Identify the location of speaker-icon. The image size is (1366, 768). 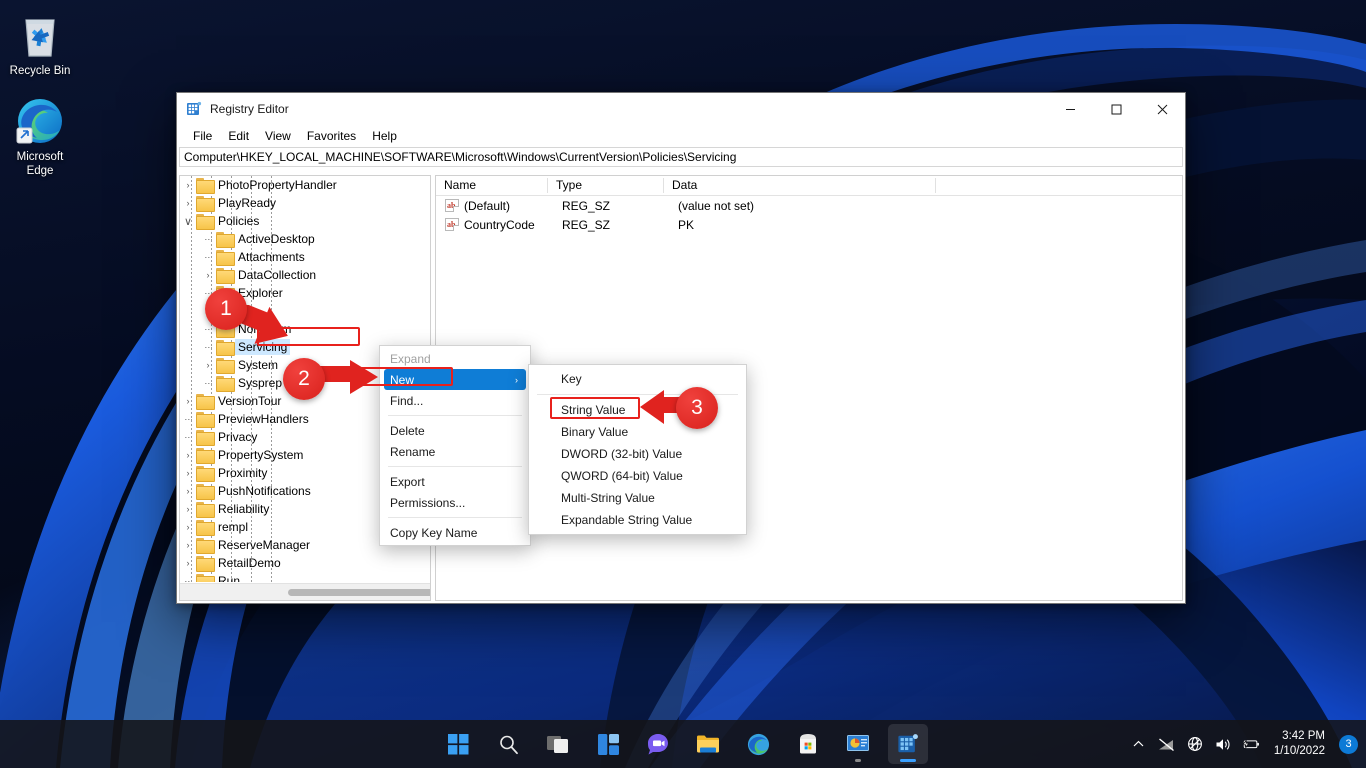
(1223, 744).